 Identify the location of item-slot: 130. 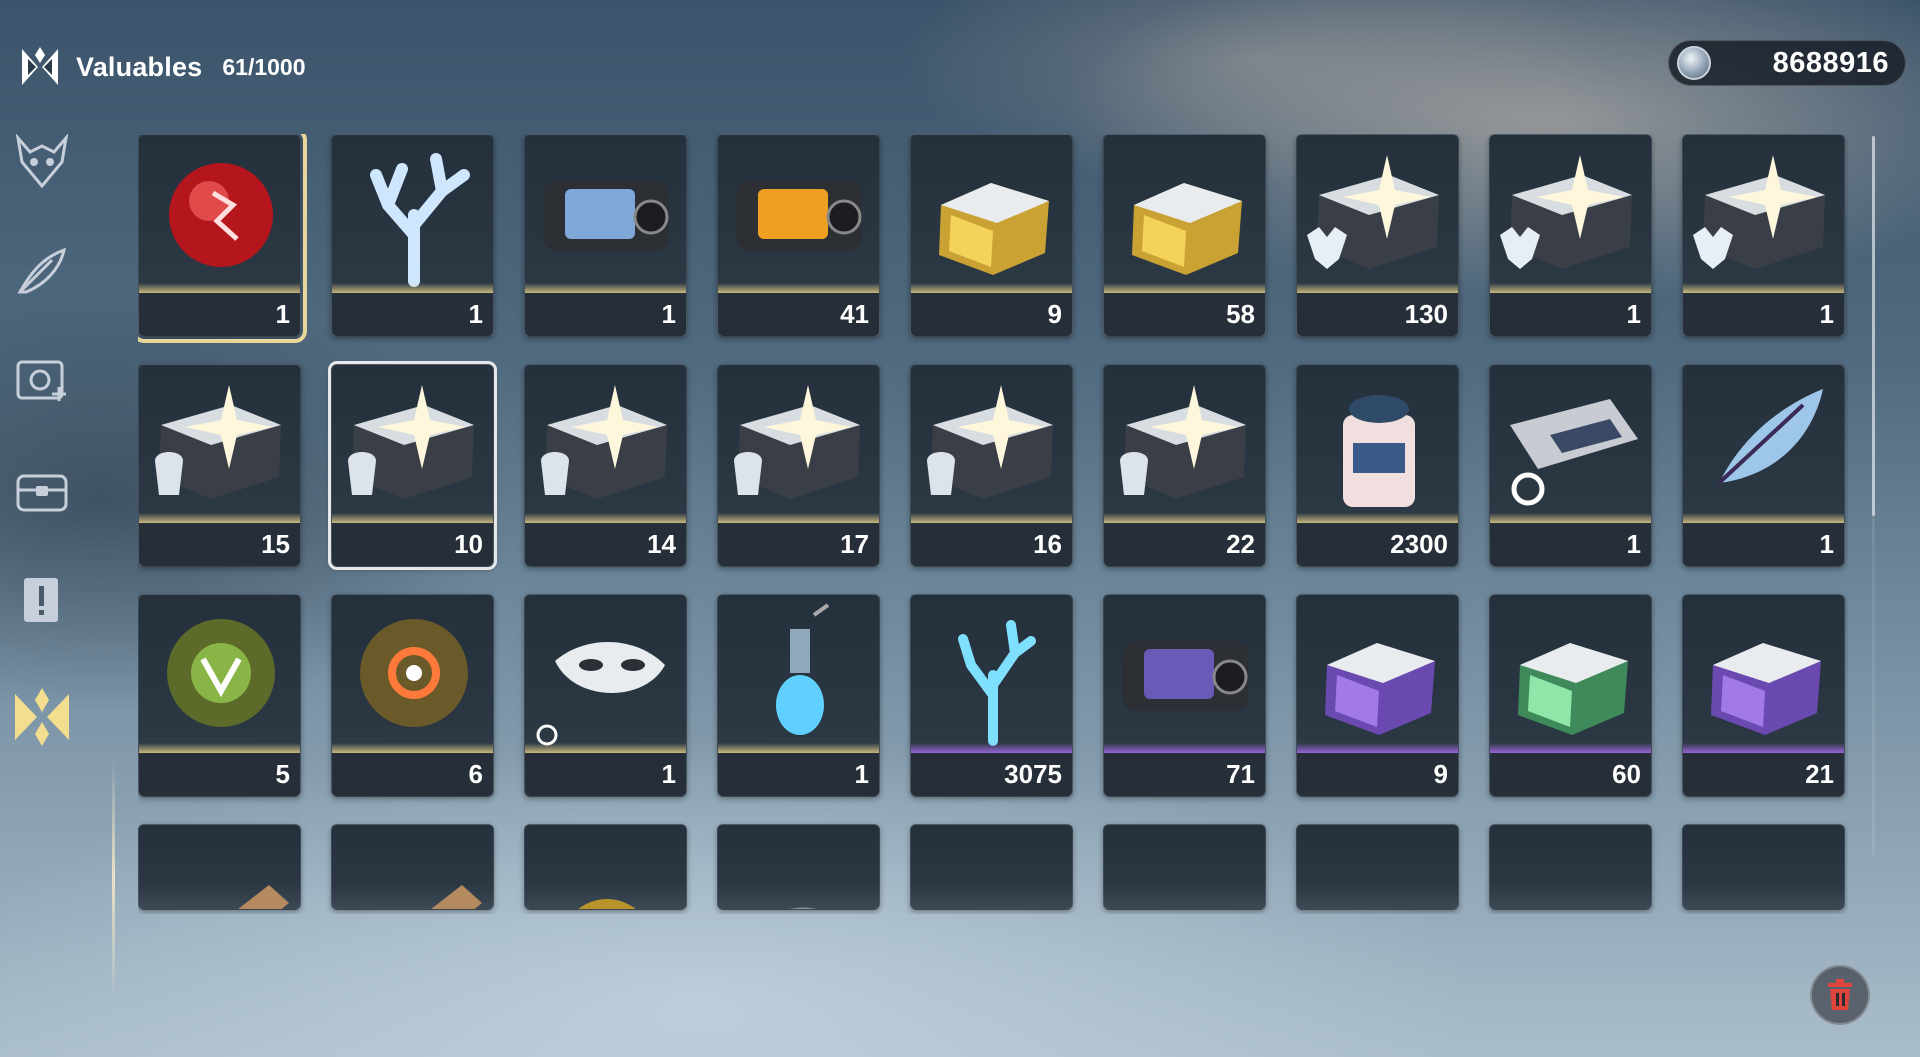
(1377, 235).